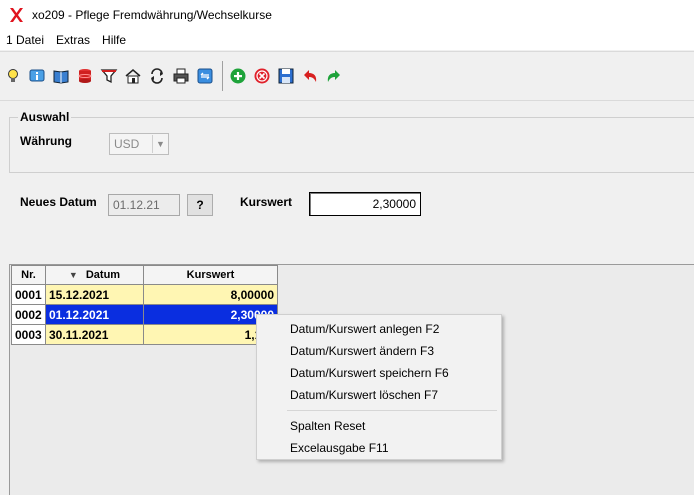  Describe the element at coordinates (94, 334) in the screenshot. I see `cell-datum: 30.11.2021` at that location.